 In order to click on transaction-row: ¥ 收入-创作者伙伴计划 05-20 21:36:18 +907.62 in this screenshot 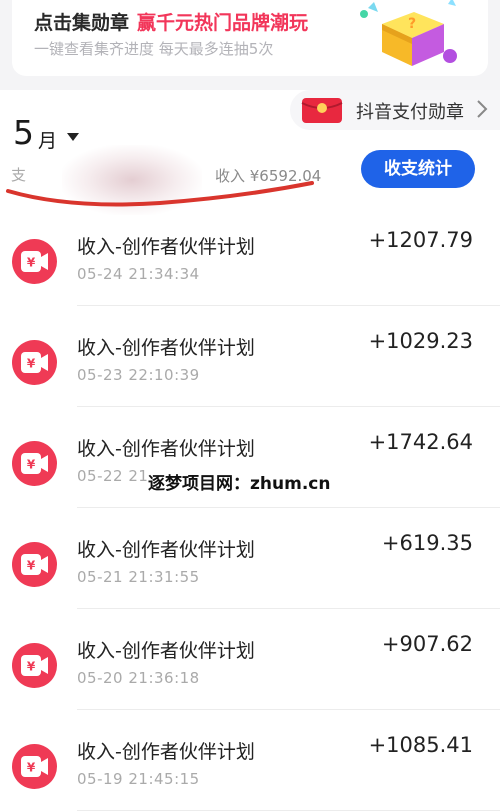, I will do `click(250, 659)`.